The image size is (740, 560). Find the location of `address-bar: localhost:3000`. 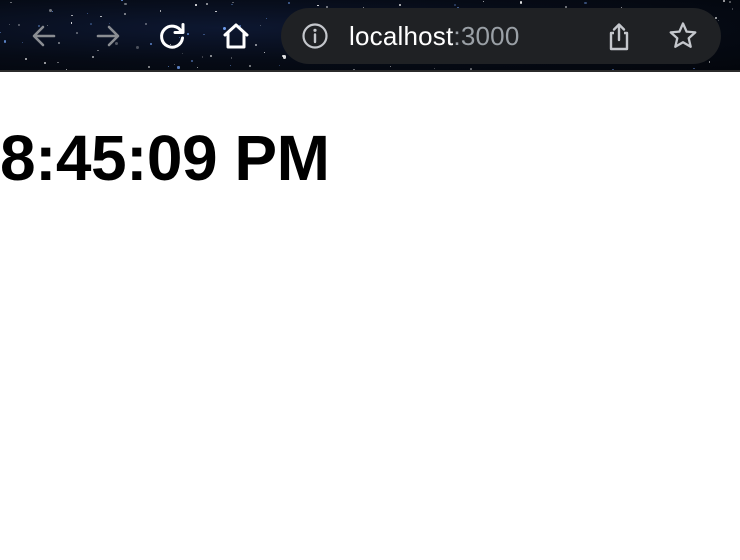

address-bar: localhost:3000 is located at coordinates (501, 36).